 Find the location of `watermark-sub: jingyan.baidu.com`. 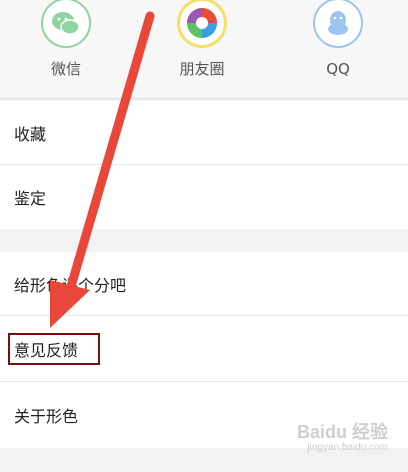

watermark-sub: jingyan.baidu.com is located at coordinates (347, 447).